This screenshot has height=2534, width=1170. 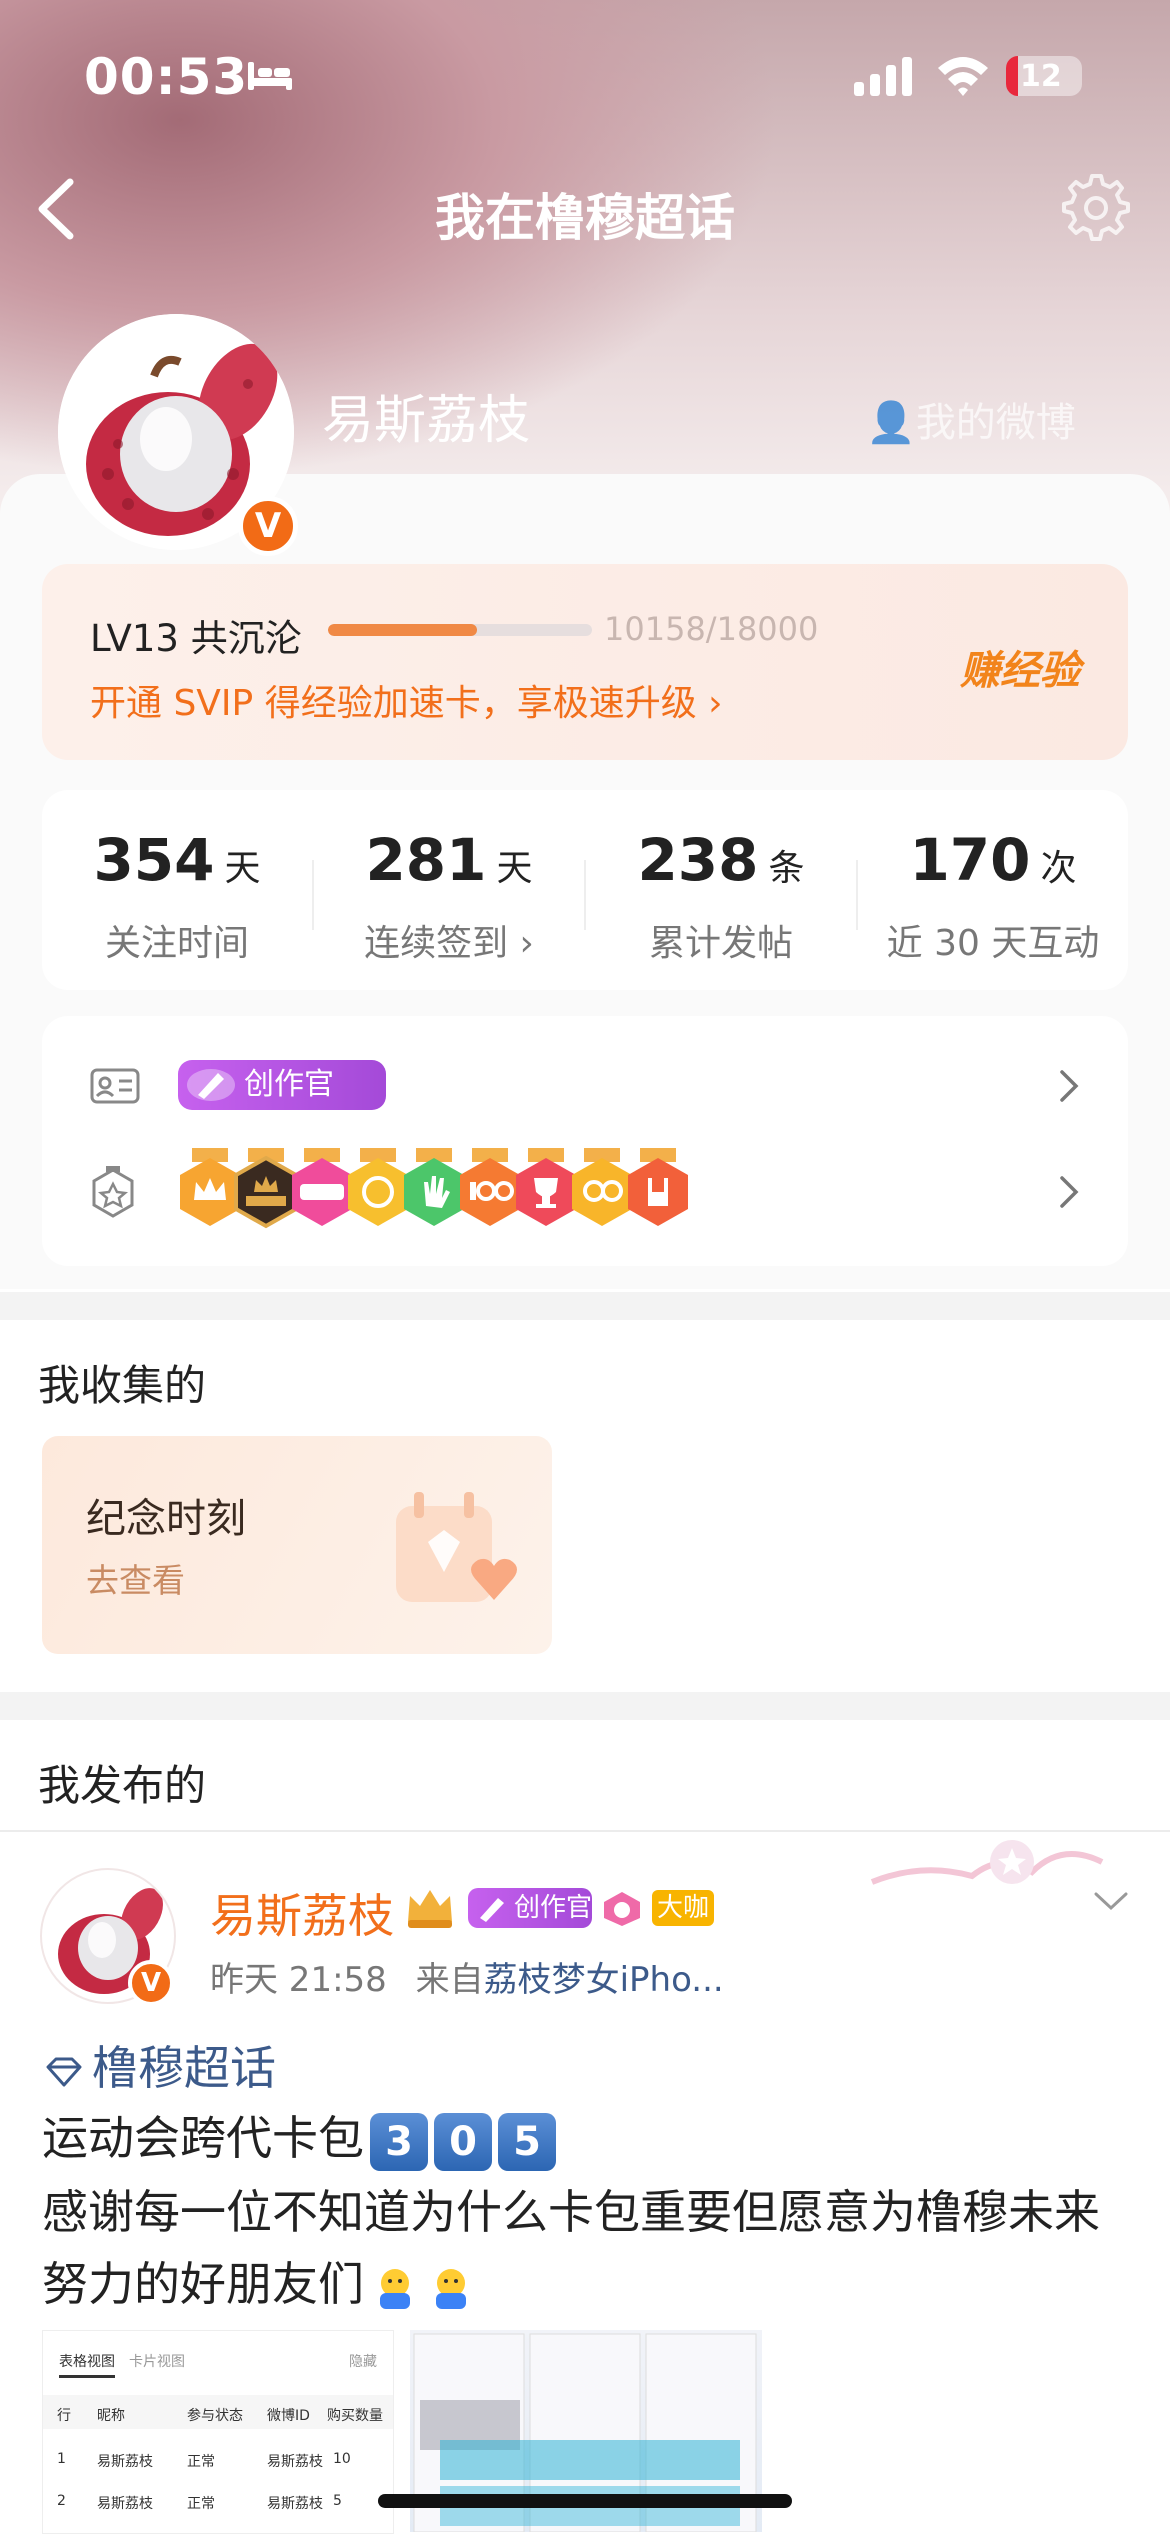 I want to click on thumb-tab: 表格视图, so click(x=87, y=2364).